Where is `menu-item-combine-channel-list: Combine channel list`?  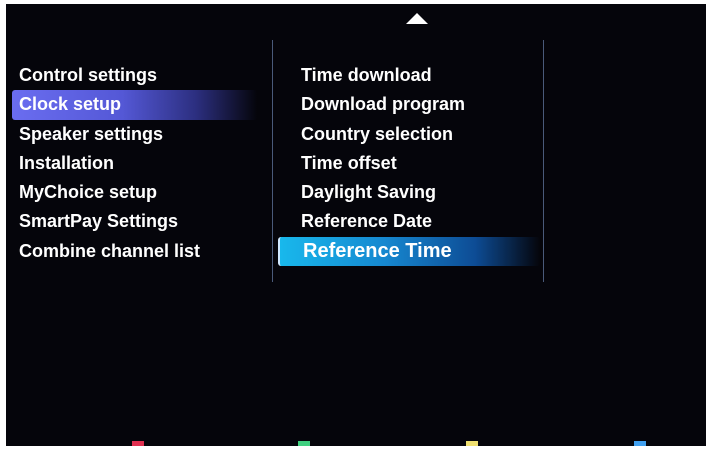
menu-item-combine-channel-list: Combine channel list is located at coordinates (134, 251).